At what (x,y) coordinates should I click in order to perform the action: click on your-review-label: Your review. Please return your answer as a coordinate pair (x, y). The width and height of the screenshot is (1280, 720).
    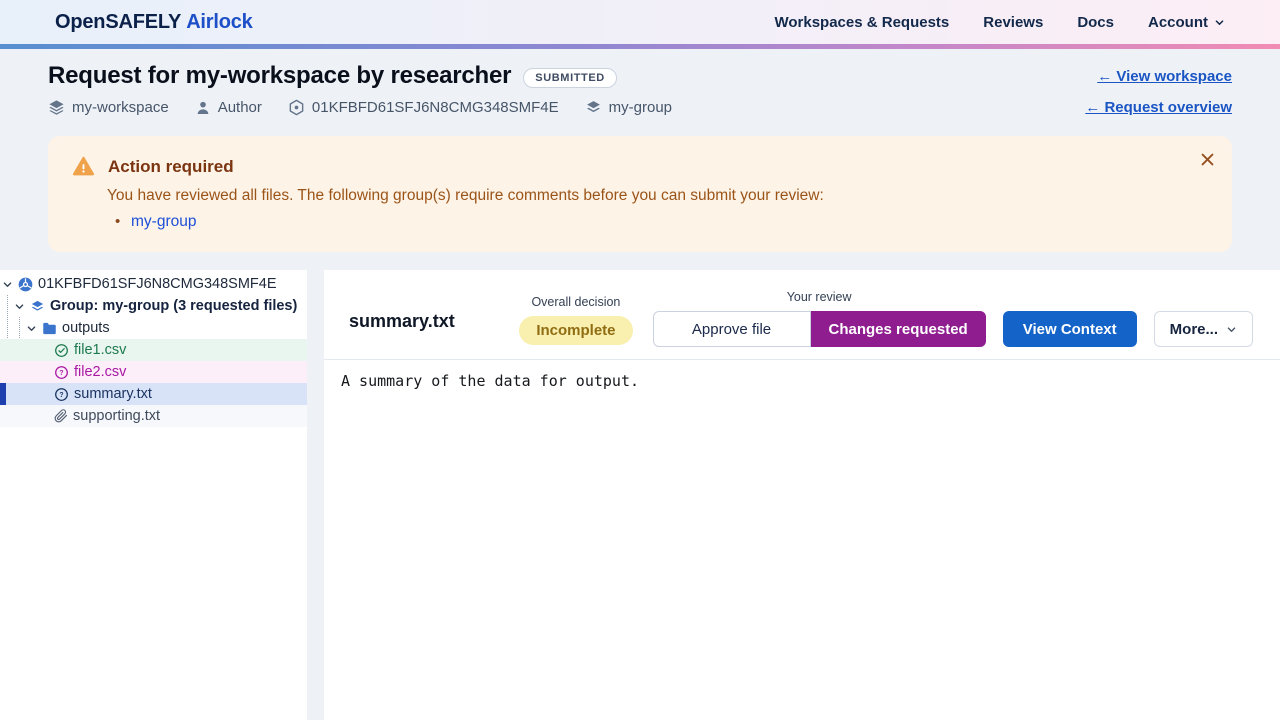
    Looking at the image, I should click on (819, 297).